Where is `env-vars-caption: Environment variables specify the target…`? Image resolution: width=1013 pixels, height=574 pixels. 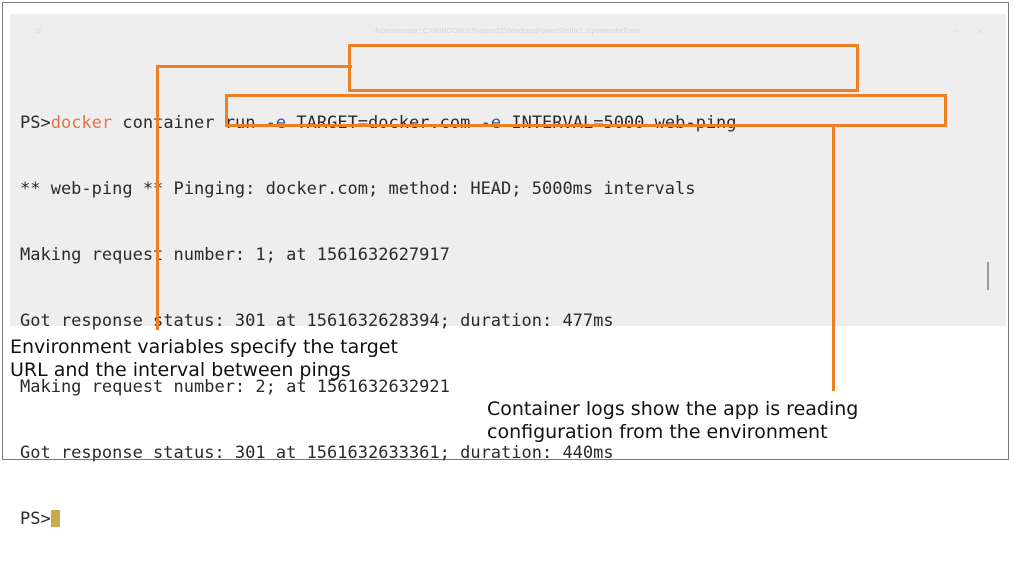 env-vars-caption: Environment variables specify the target… is located at coordinates (204, 359).